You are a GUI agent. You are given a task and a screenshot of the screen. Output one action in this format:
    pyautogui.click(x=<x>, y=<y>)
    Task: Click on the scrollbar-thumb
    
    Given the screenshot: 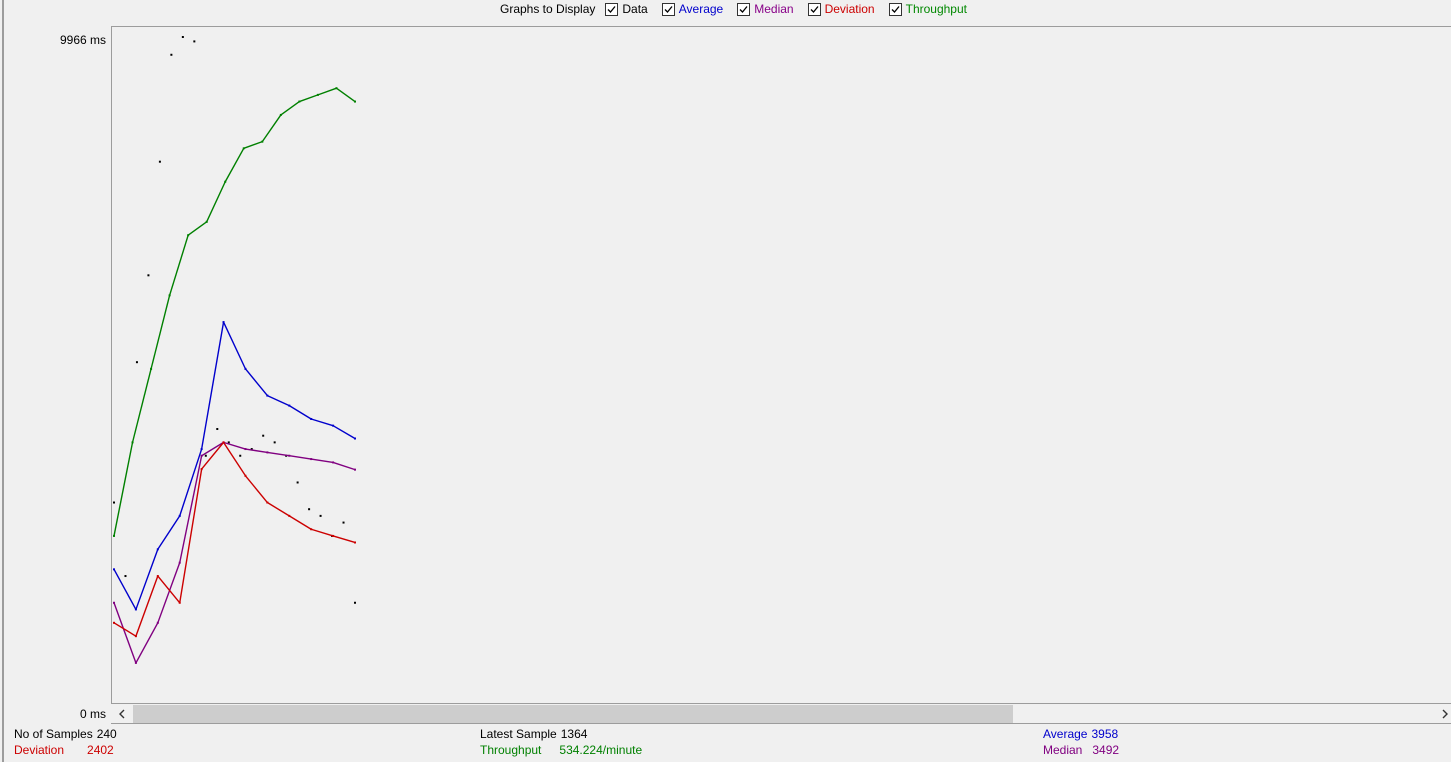 What is the action you would take?
    pyautogui.click(x=573, y=714)
    